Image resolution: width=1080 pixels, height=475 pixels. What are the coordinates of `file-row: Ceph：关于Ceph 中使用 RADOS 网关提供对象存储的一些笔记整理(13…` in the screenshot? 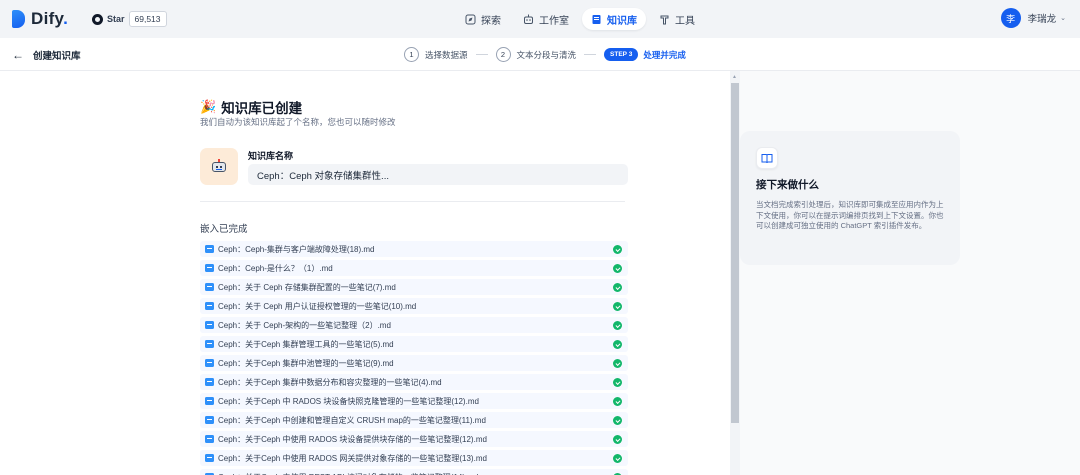 It's located at (414, 458).